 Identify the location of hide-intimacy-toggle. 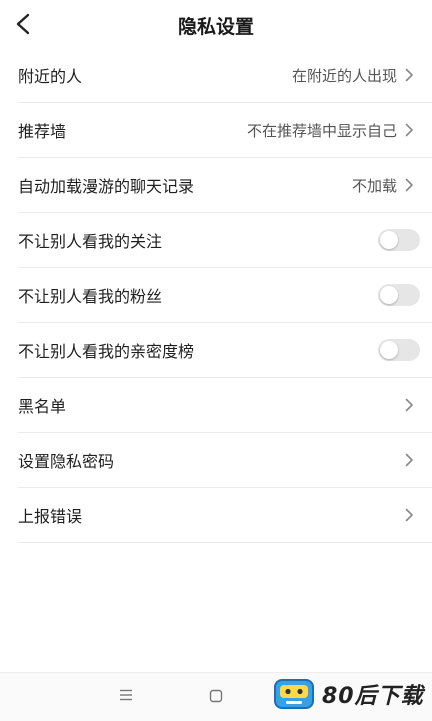
(399, 350).